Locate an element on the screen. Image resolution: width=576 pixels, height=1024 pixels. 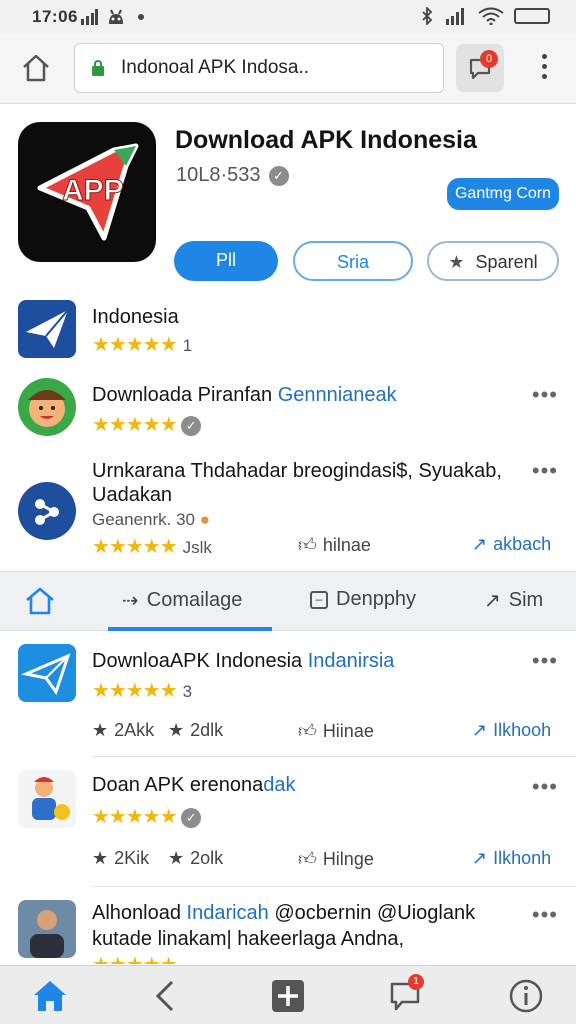
app-meta: 10L8·533 is located at coordinates (218, 175).